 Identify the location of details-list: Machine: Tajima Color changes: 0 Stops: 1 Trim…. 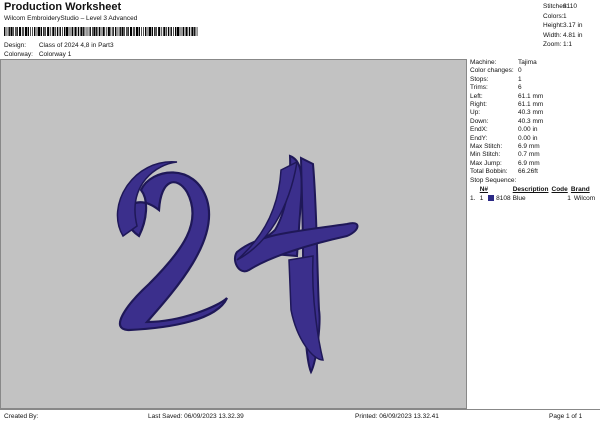
(534, 117).